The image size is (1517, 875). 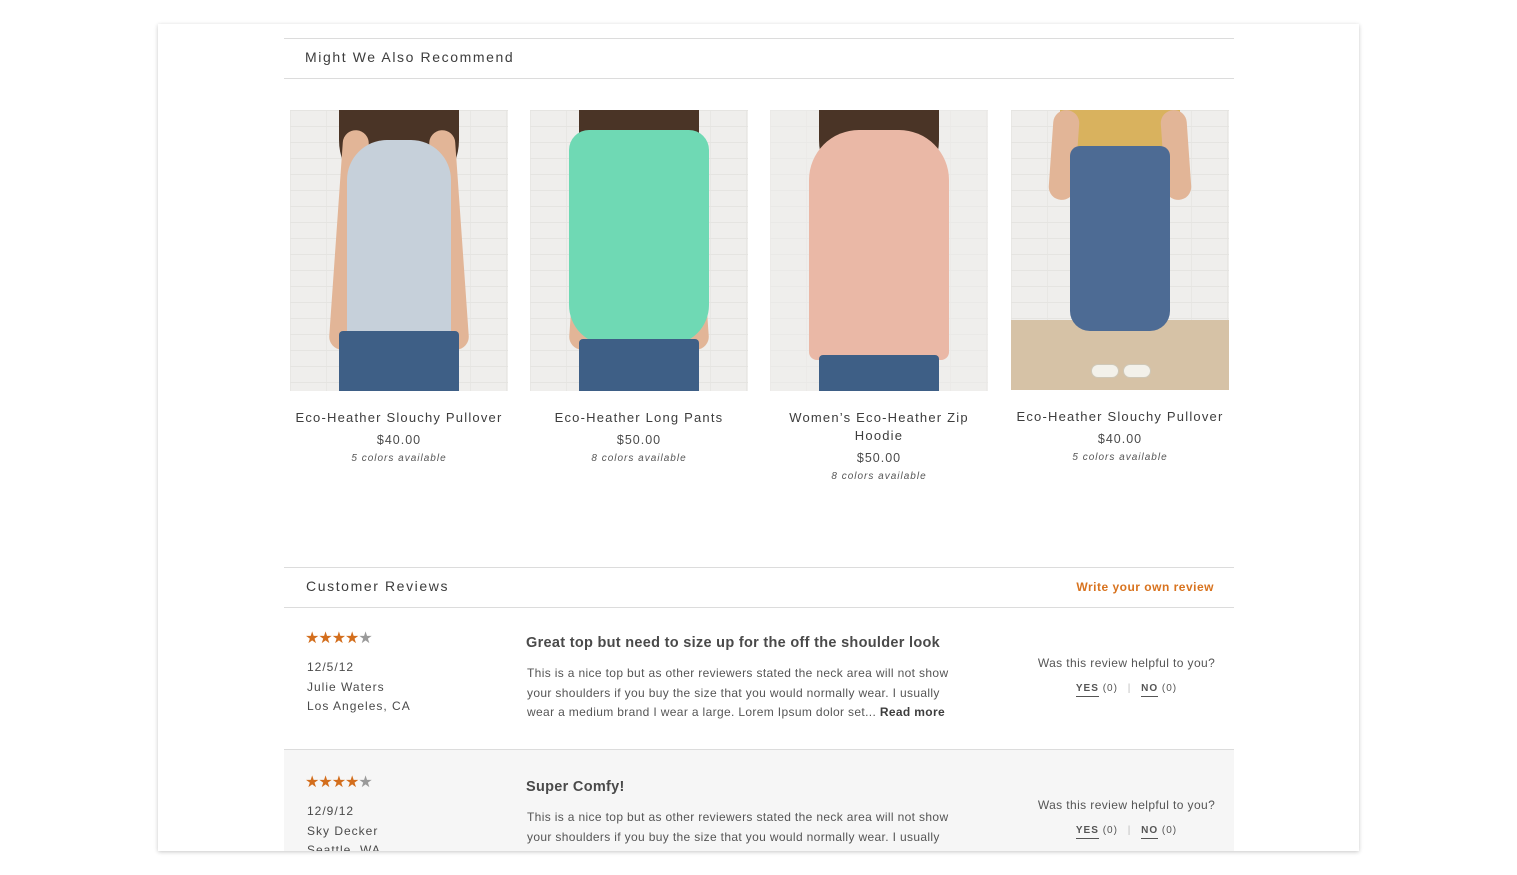 I want to click on review-location: Seattle, WA, so click(x=344, y=847).